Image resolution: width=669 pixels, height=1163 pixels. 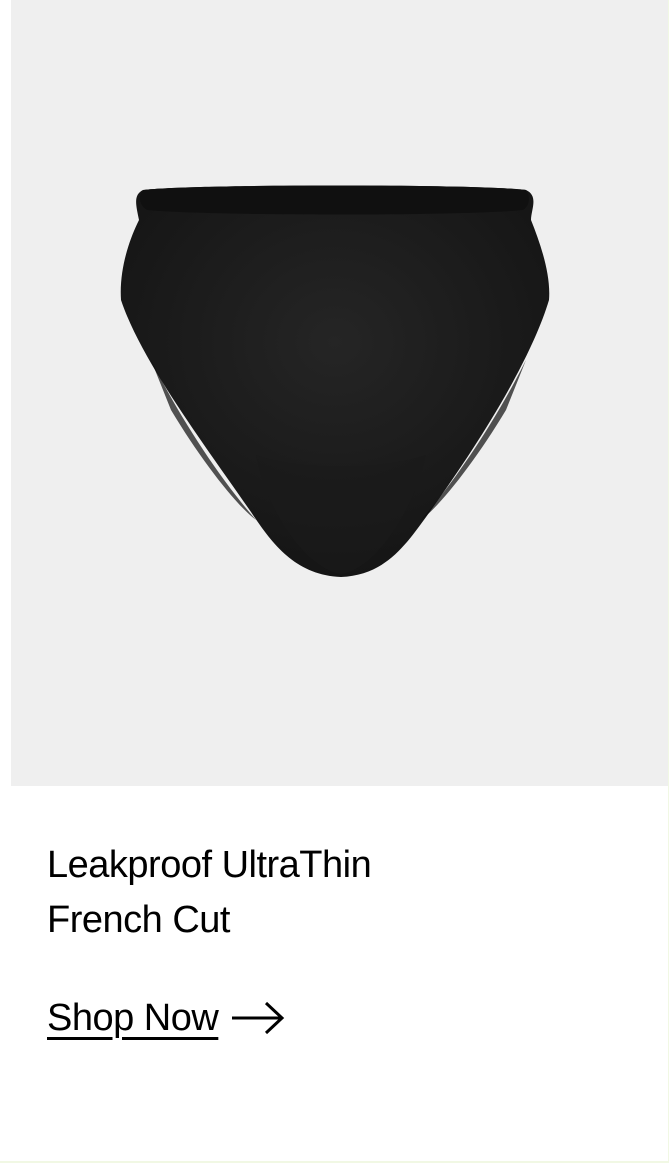 I want to click on product-title-line2: French Cut, so click(x=138, y=920).